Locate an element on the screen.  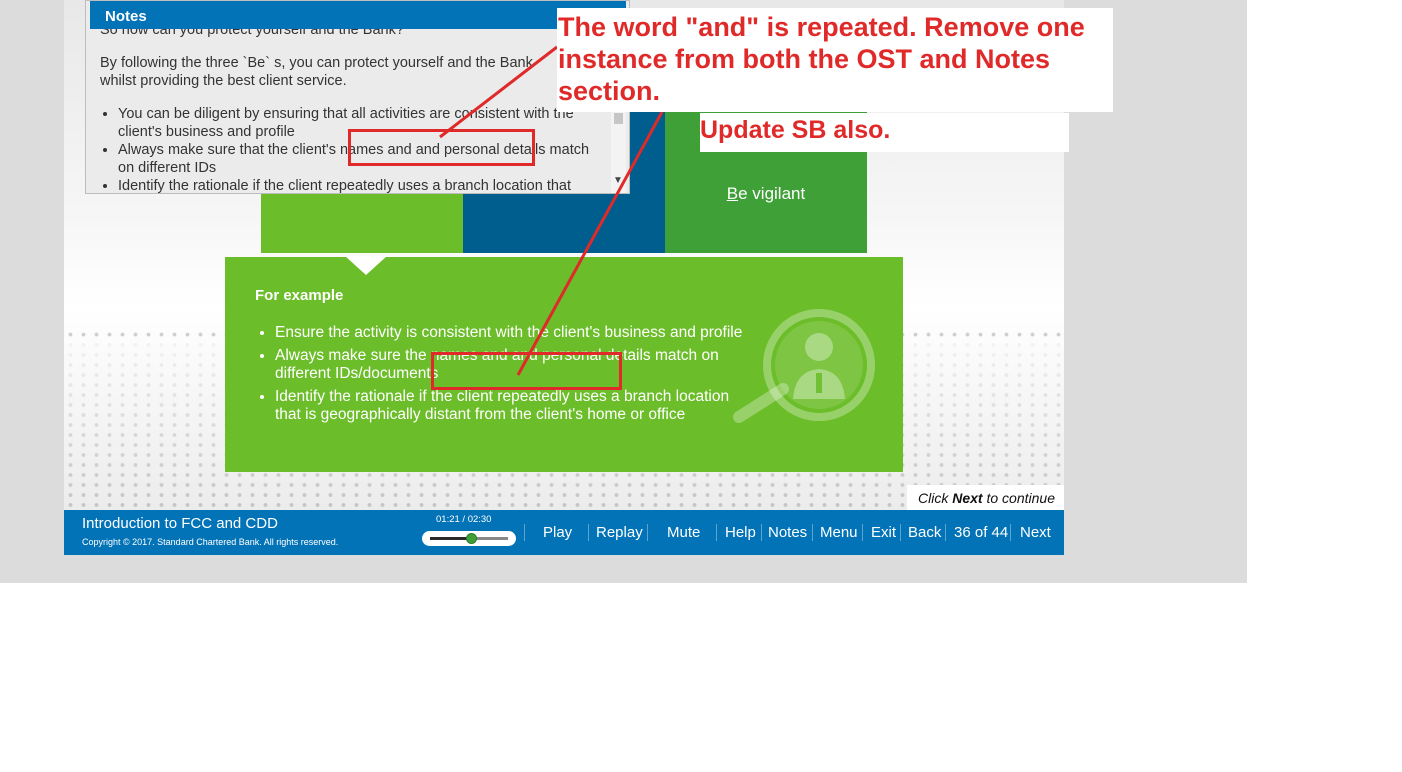
back-button: Back is located at coordinates (924, 532).